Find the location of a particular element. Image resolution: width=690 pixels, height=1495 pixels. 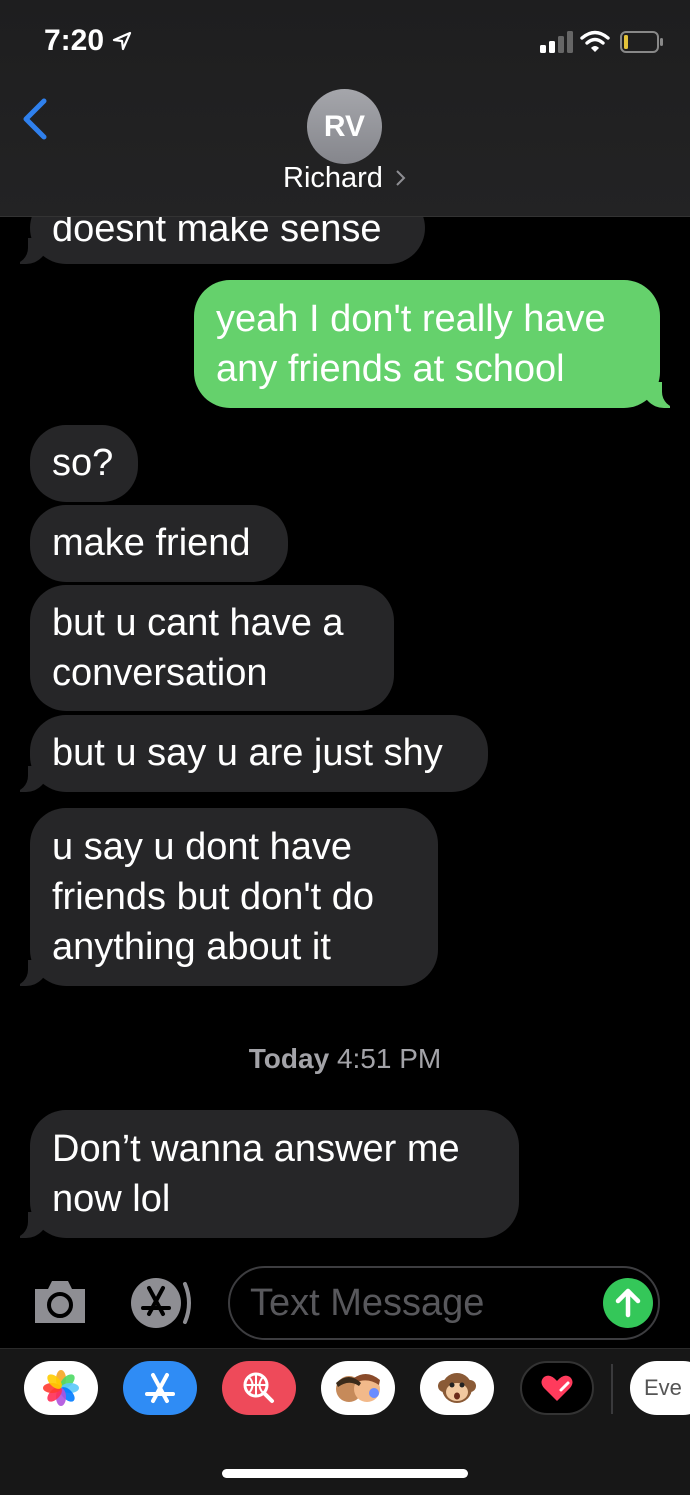

avatar-initials: RV is located at coordinates (344, 126).